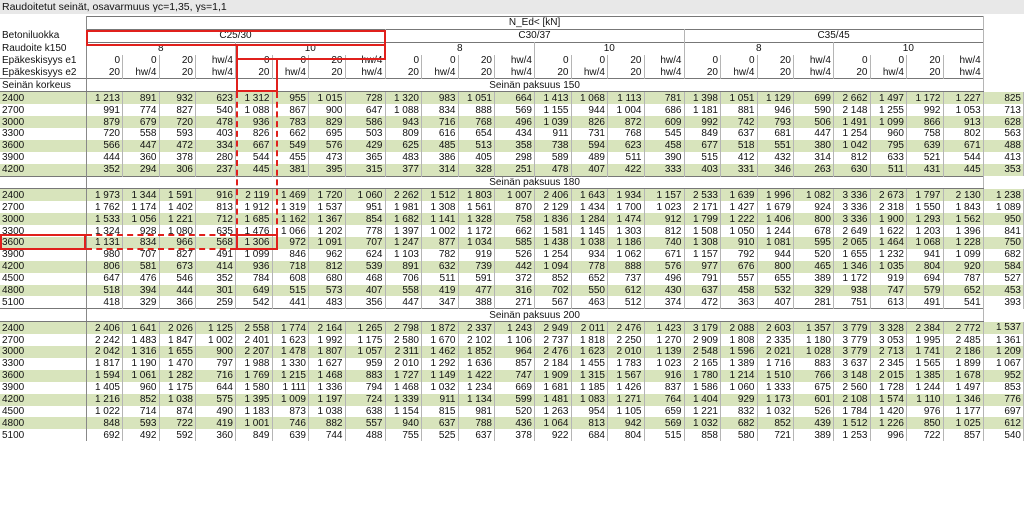 The height and width of the screenshot is (526, 1024). What do you see at coordinates (327, 290) in the screenshot?
I see `value-cell: 573` at bounding box center [327, 290].